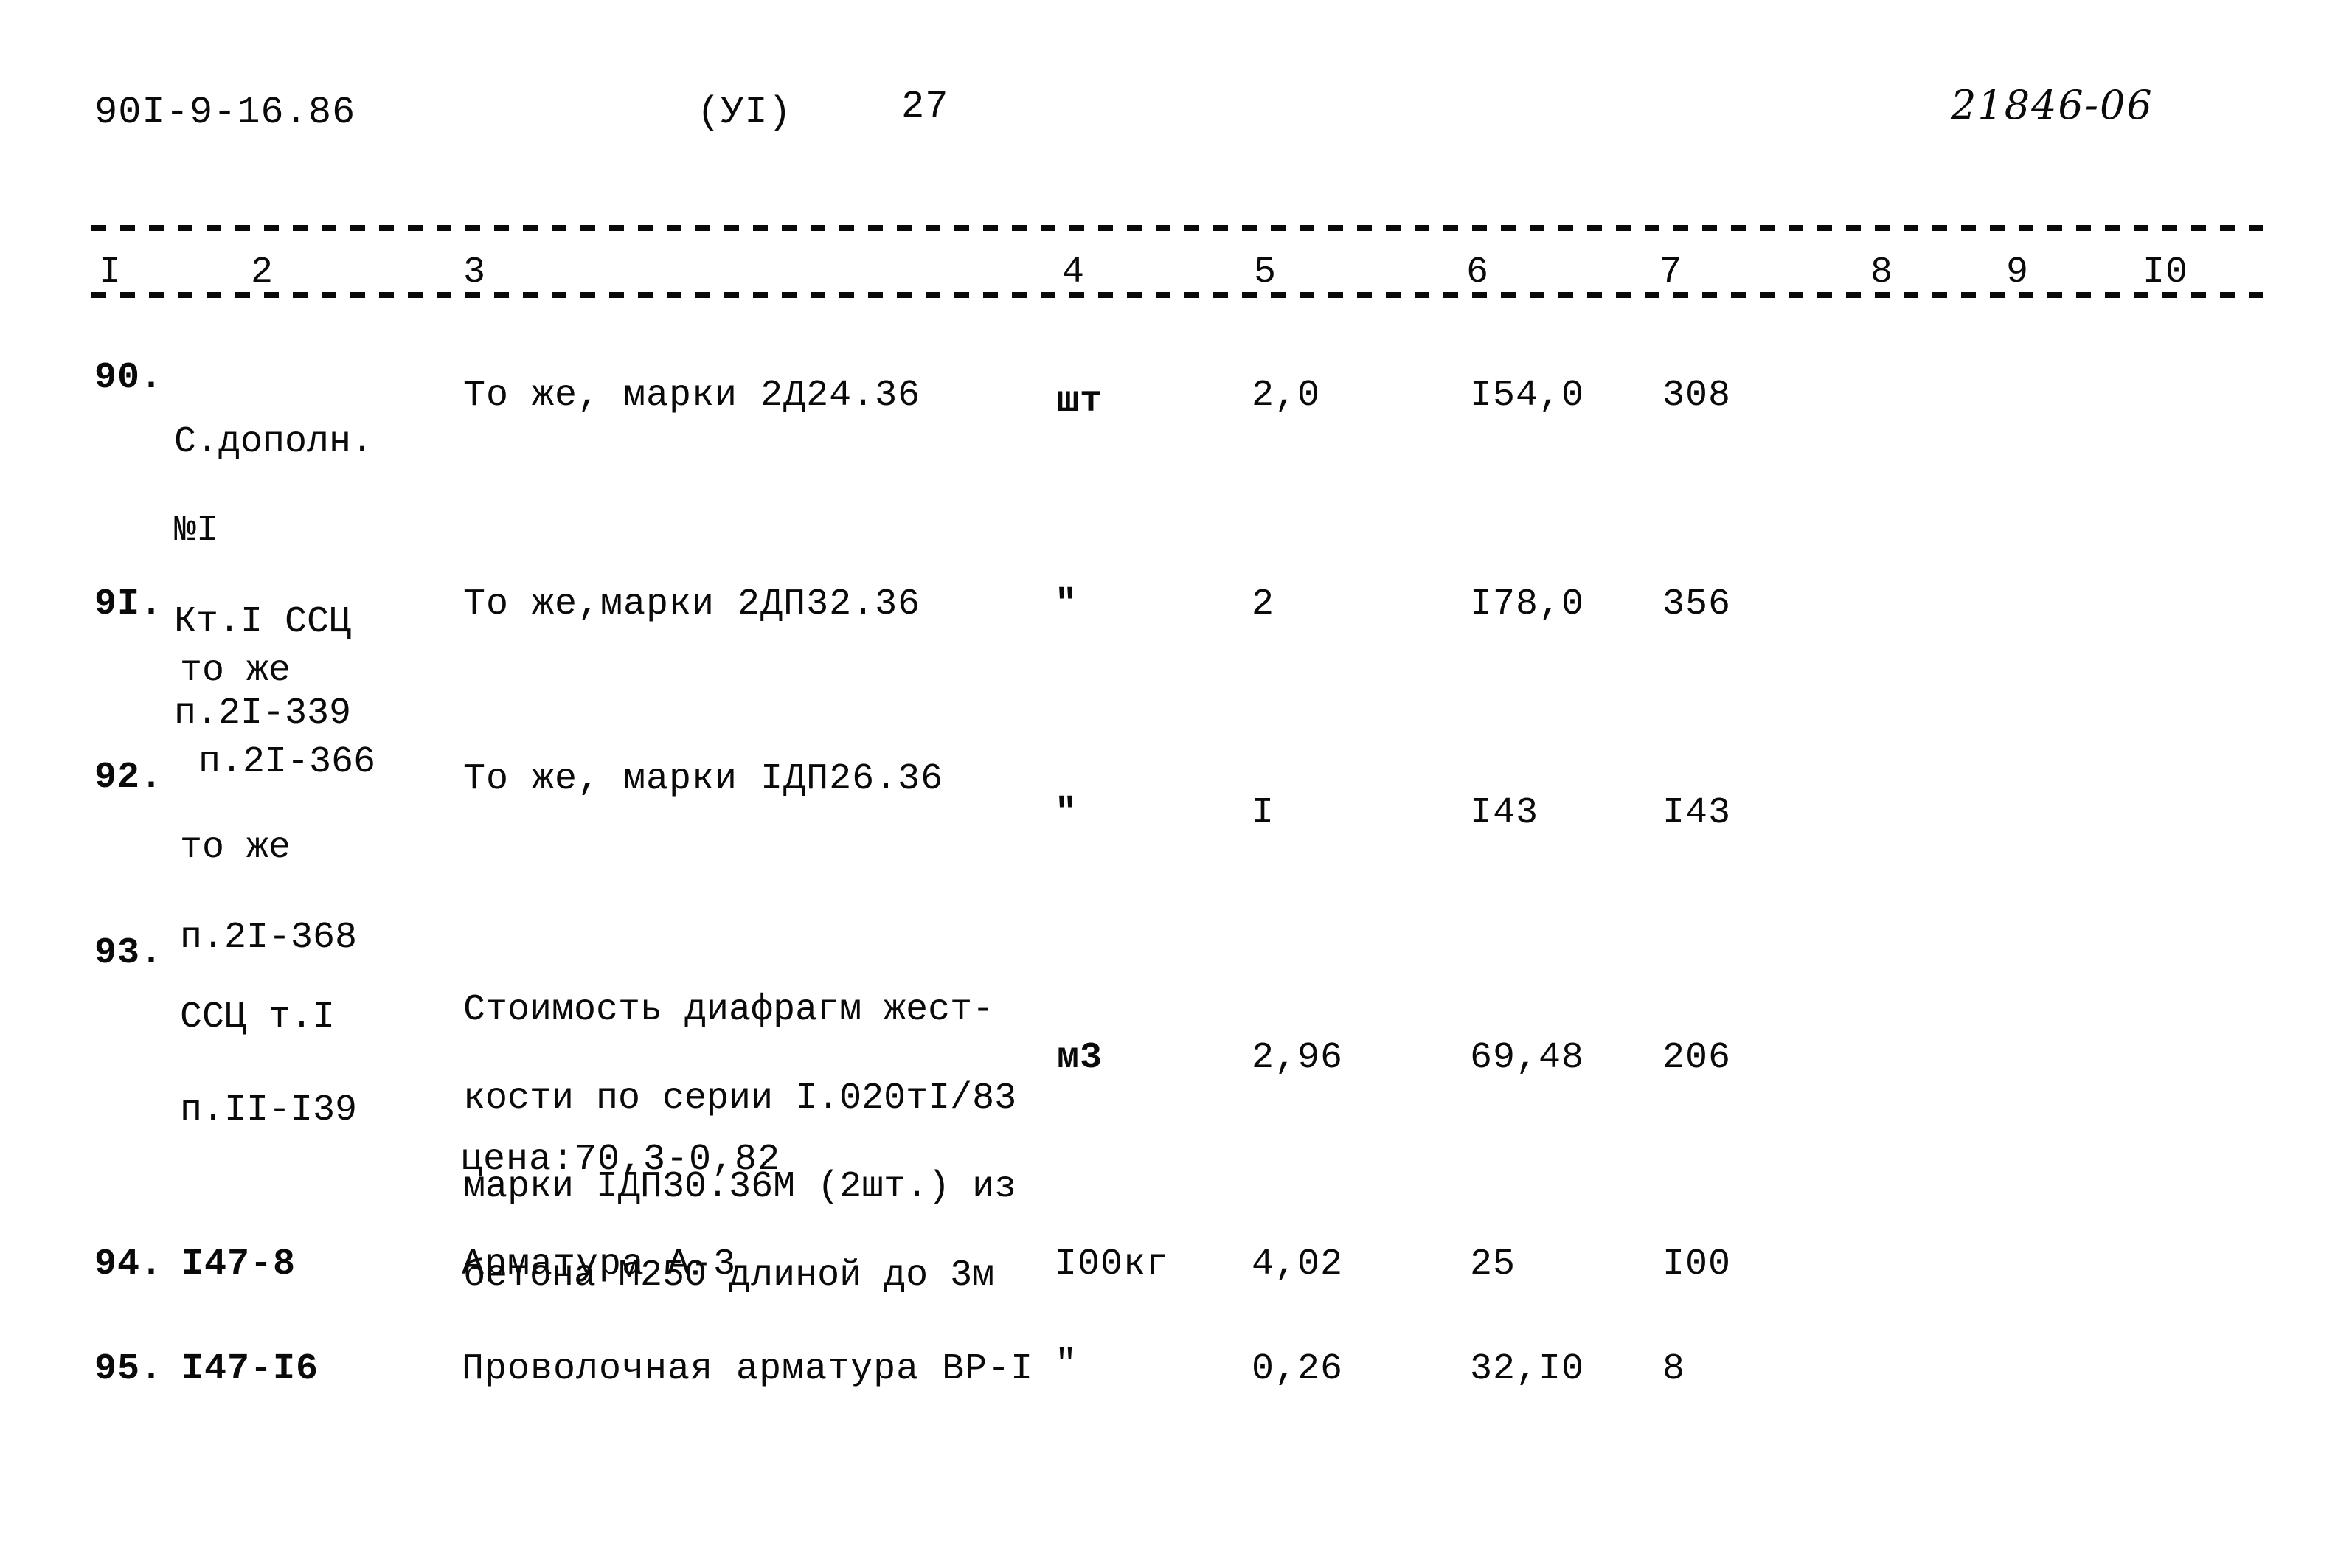 Image resolution: width=2352 pixels, height=1568 pixels. I want to click on row-total: 206, so click(1697, 1058).